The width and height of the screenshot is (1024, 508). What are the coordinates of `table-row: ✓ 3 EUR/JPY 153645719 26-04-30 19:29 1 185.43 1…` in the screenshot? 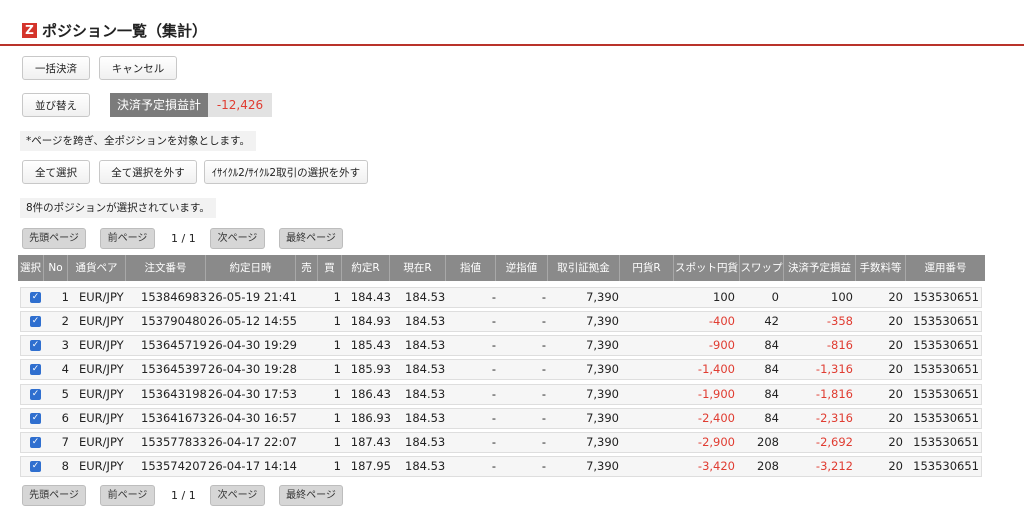 It's located at (501, 345).